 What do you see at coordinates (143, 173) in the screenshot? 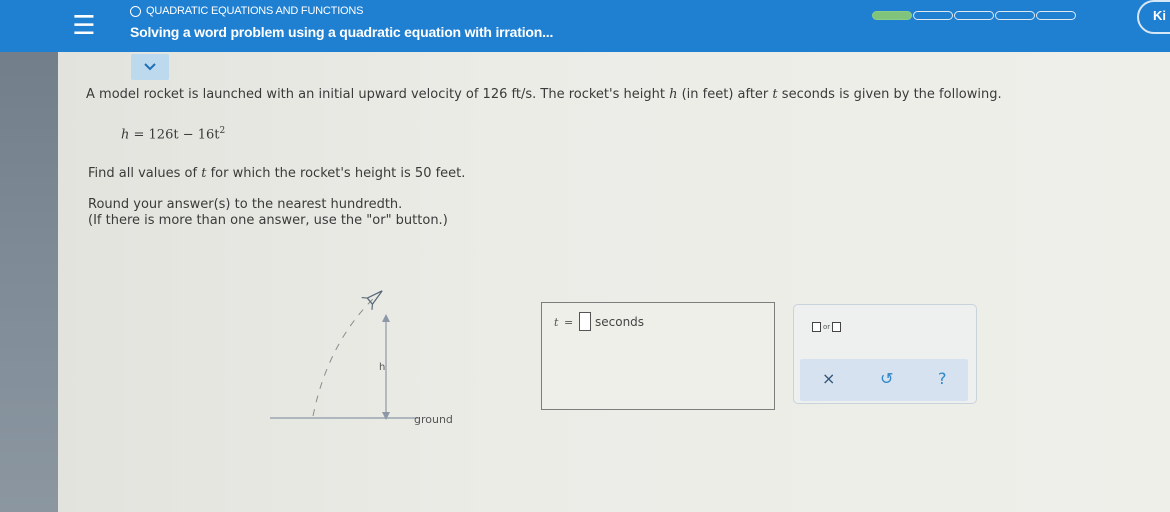
I see `find-text-a: Find all values of` at bounding box center [143, 173].